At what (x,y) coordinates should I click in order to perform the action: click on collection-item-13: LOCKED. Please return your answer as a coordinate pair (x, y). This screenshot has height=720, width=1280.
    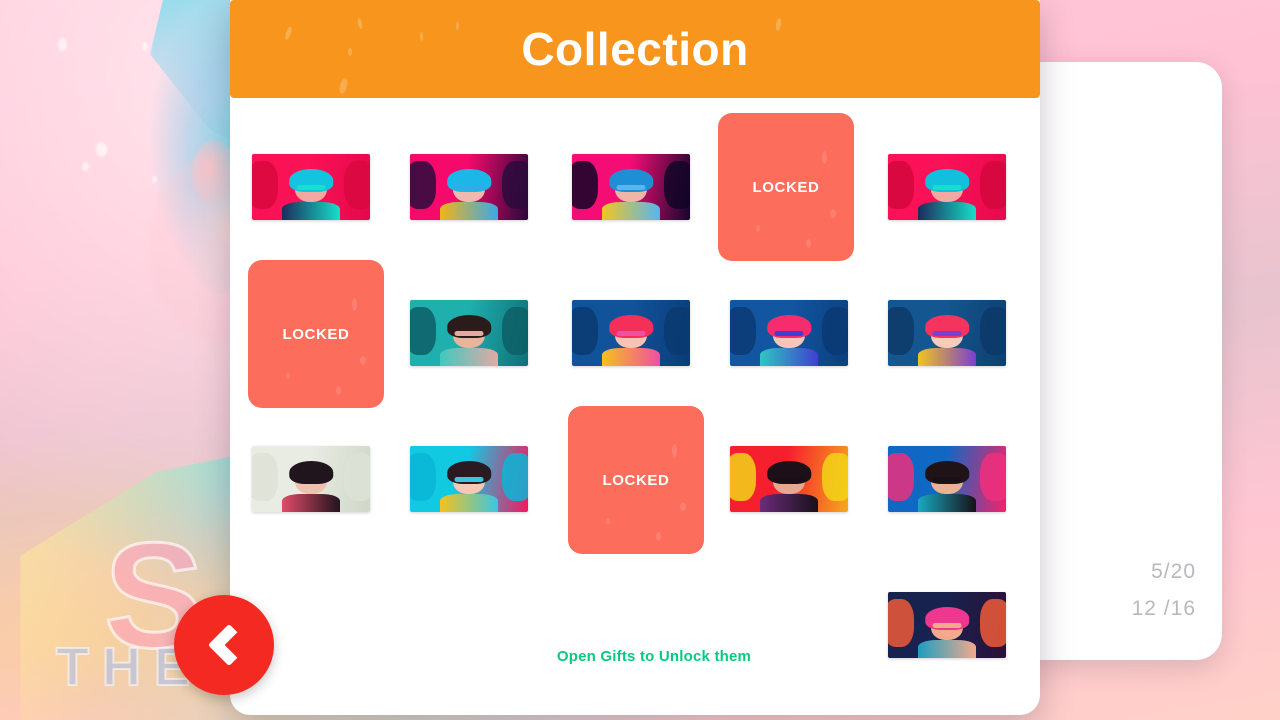
    Looking at the image, I should click on (636, 480).